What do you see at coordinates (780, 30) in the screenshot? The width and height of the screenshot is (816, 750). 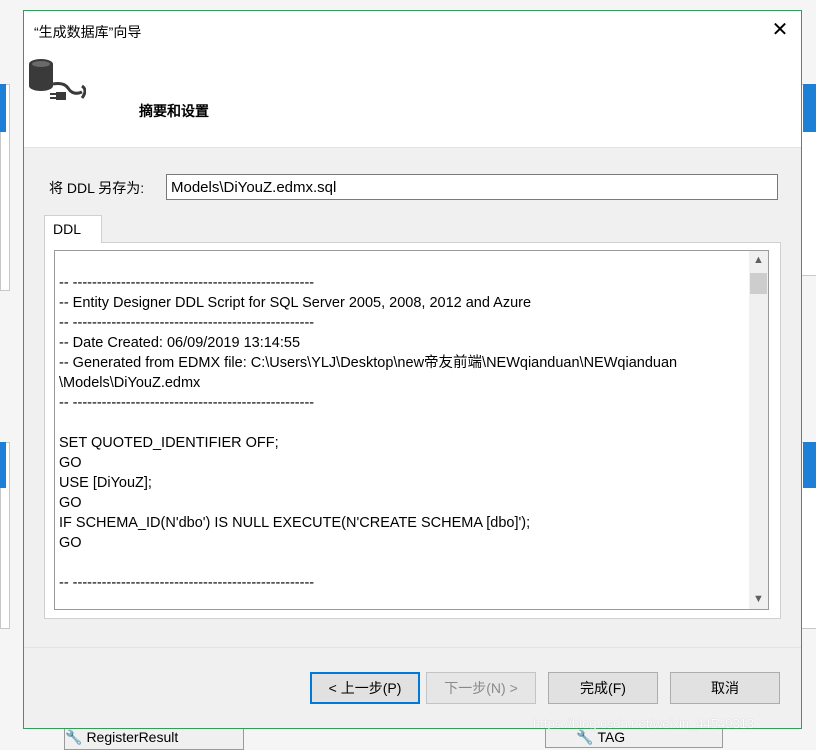 I see `close-icon: ✕` at bounding box center [780, 30].